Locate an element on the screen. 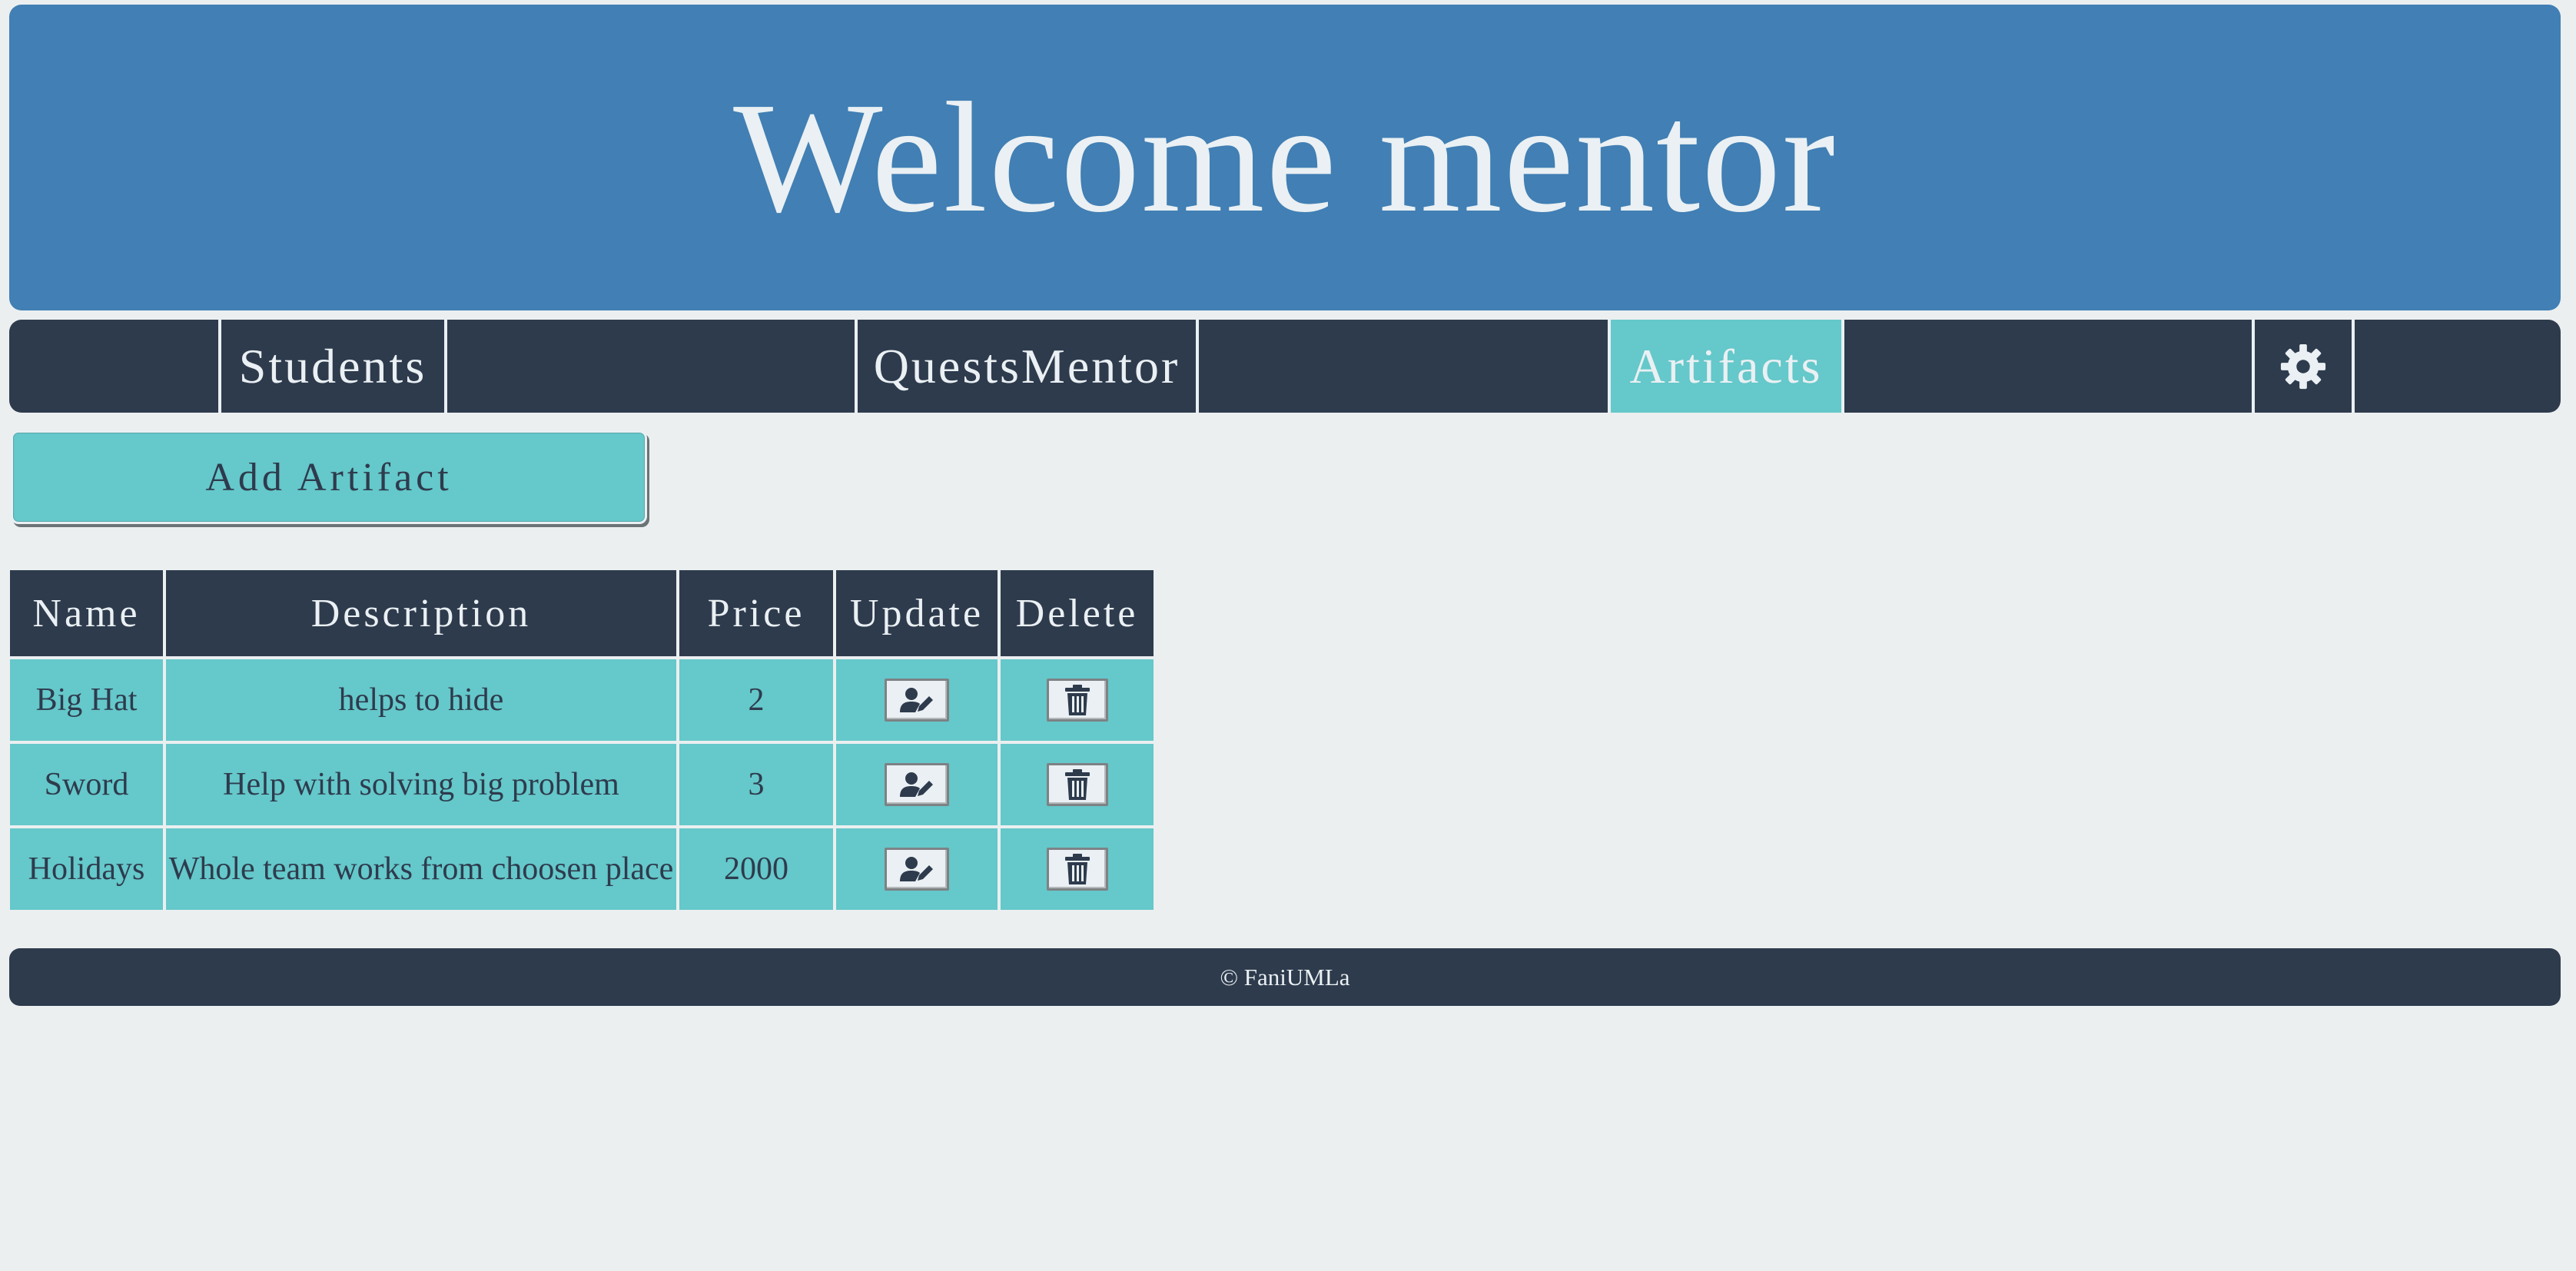 The width and height of the screenshot is (2576, 1271). nav-item-settings is located at coordinates (2303, 366).